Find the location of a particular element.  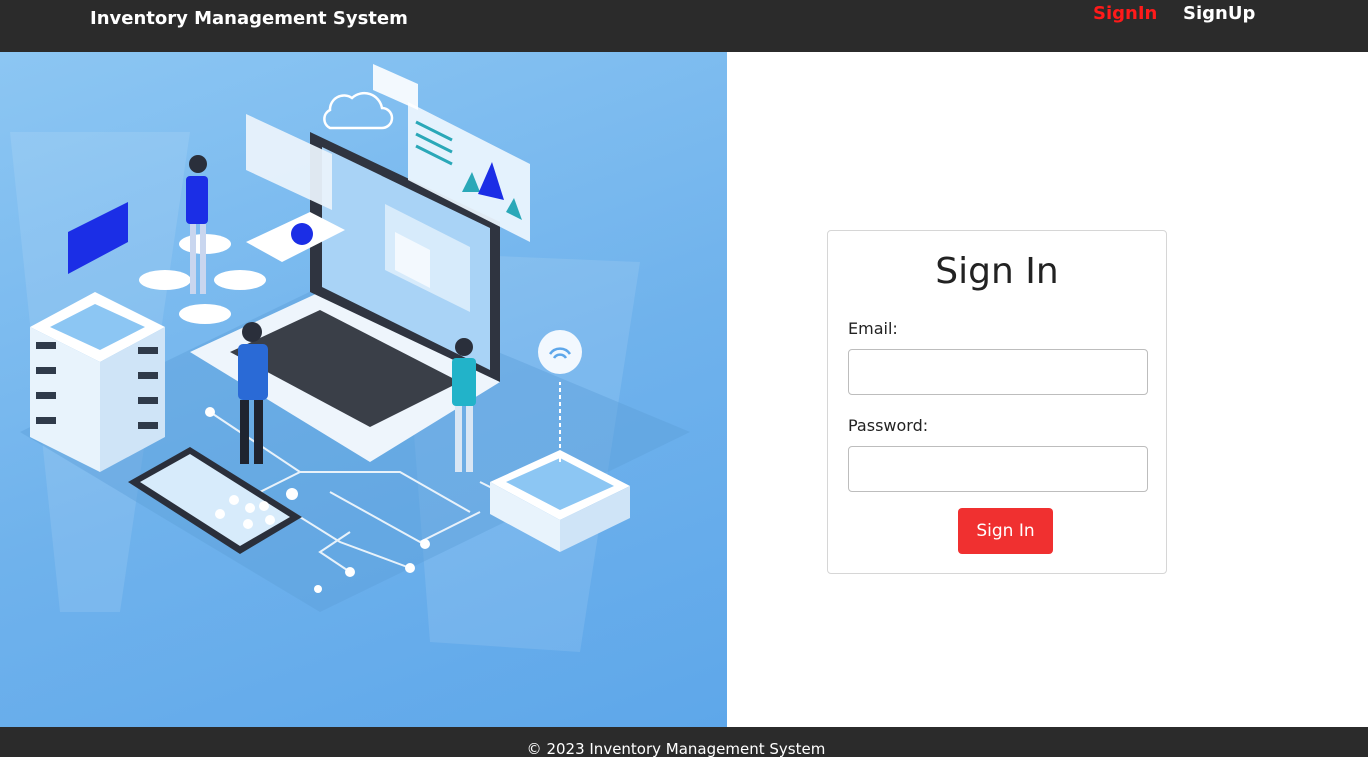

nav-signup-link: SignUp is located at coordinates (1219, 13).